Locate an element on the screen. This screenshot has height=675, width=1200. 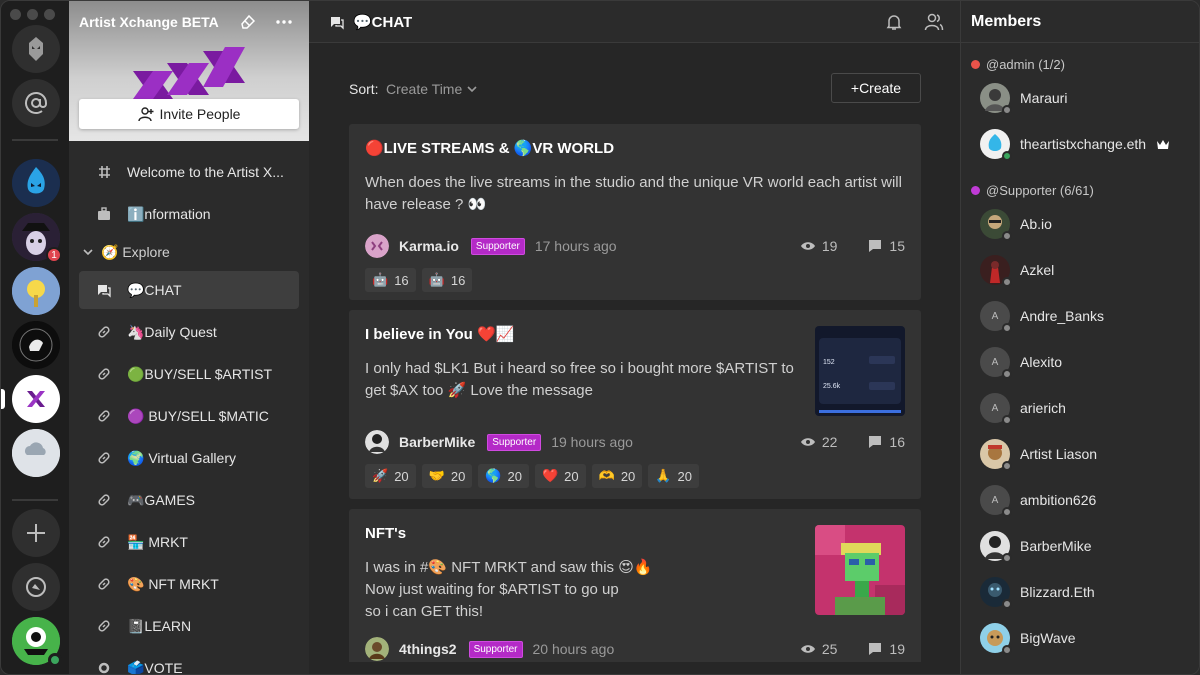
home-button is located at coordinates (36, 49).